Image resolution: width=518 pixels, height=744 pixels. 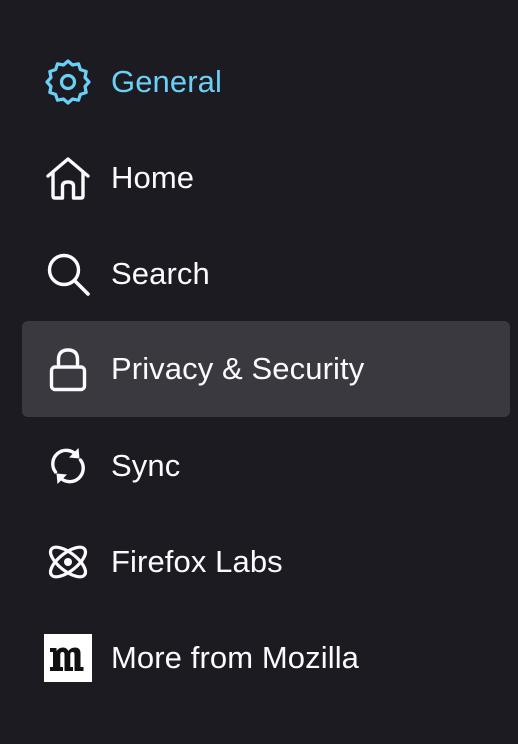 I want to click on sidebar-item-label: General, so click(x=166, y=81).